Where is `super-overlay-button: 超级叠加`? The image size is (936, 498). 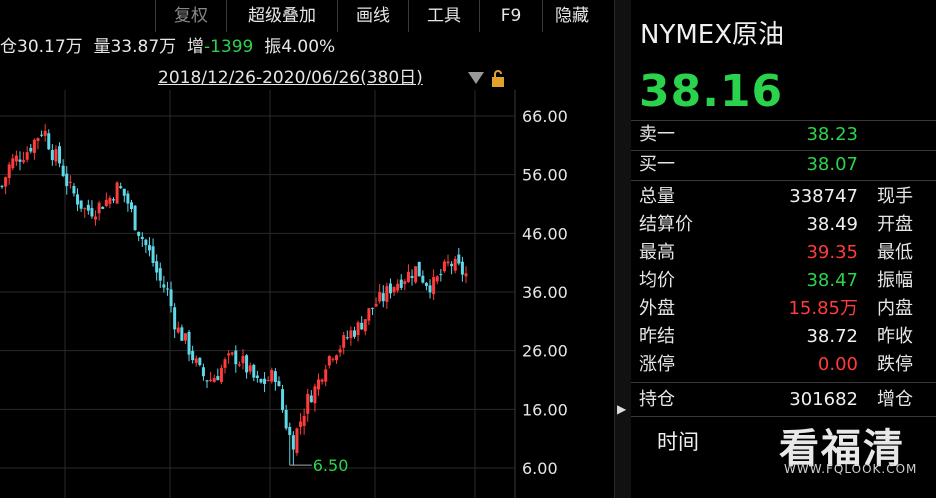
super-overlay-button: 超级叠加 is located at coordinates (281, 16).